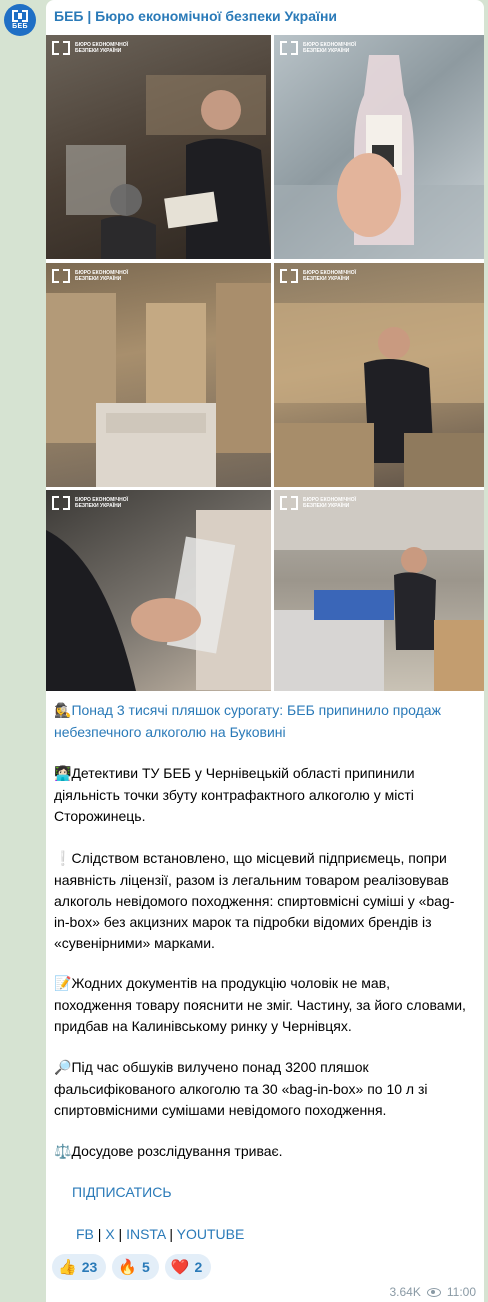  I want to click on photo-scene-bottle-in-hands, so click(158, 600).